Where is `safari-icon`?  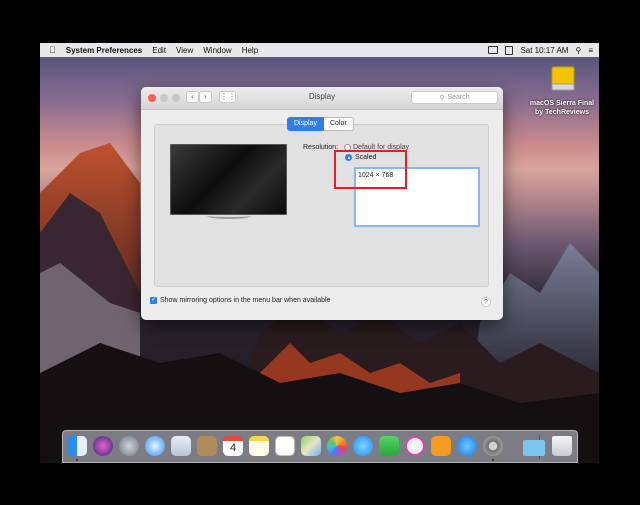 safari-icon is located at coordinates (155, 446).